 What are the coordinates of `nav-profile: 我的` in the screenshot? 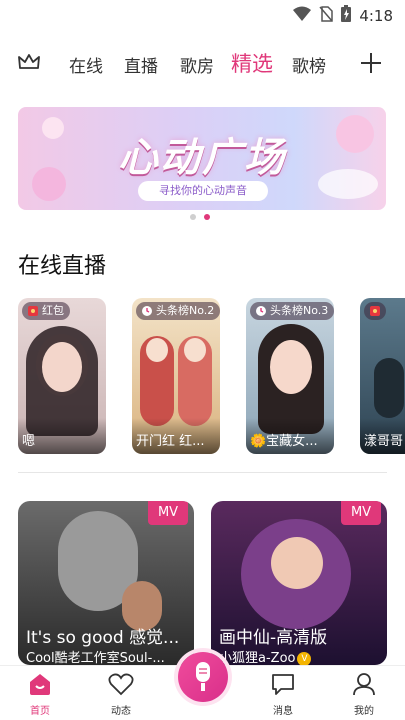 It's located at (364, 694).